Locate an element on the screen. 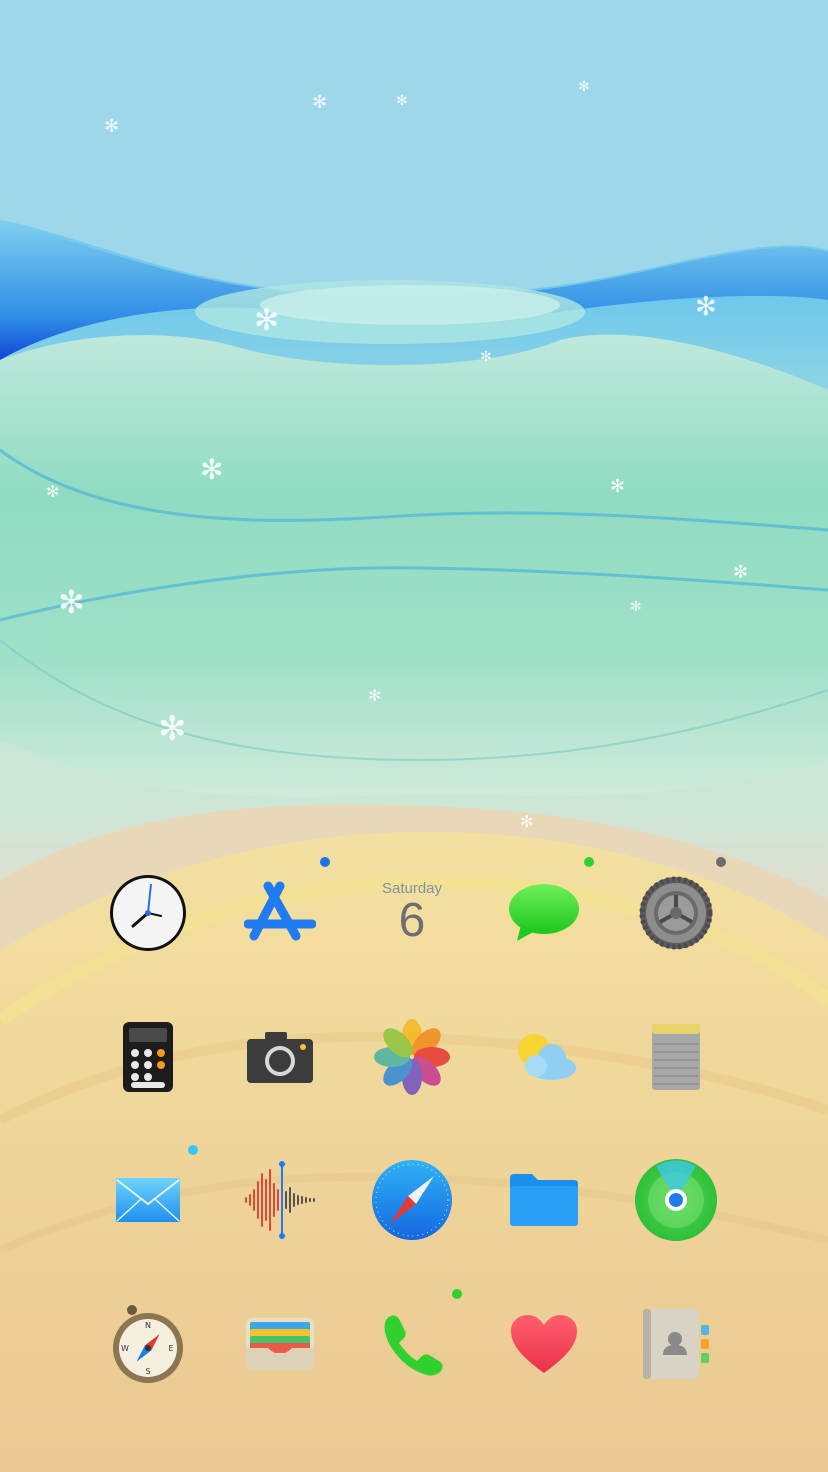 This screenshot has width=828, height=1472. notes-icon is located at coordinates (676, 1057).